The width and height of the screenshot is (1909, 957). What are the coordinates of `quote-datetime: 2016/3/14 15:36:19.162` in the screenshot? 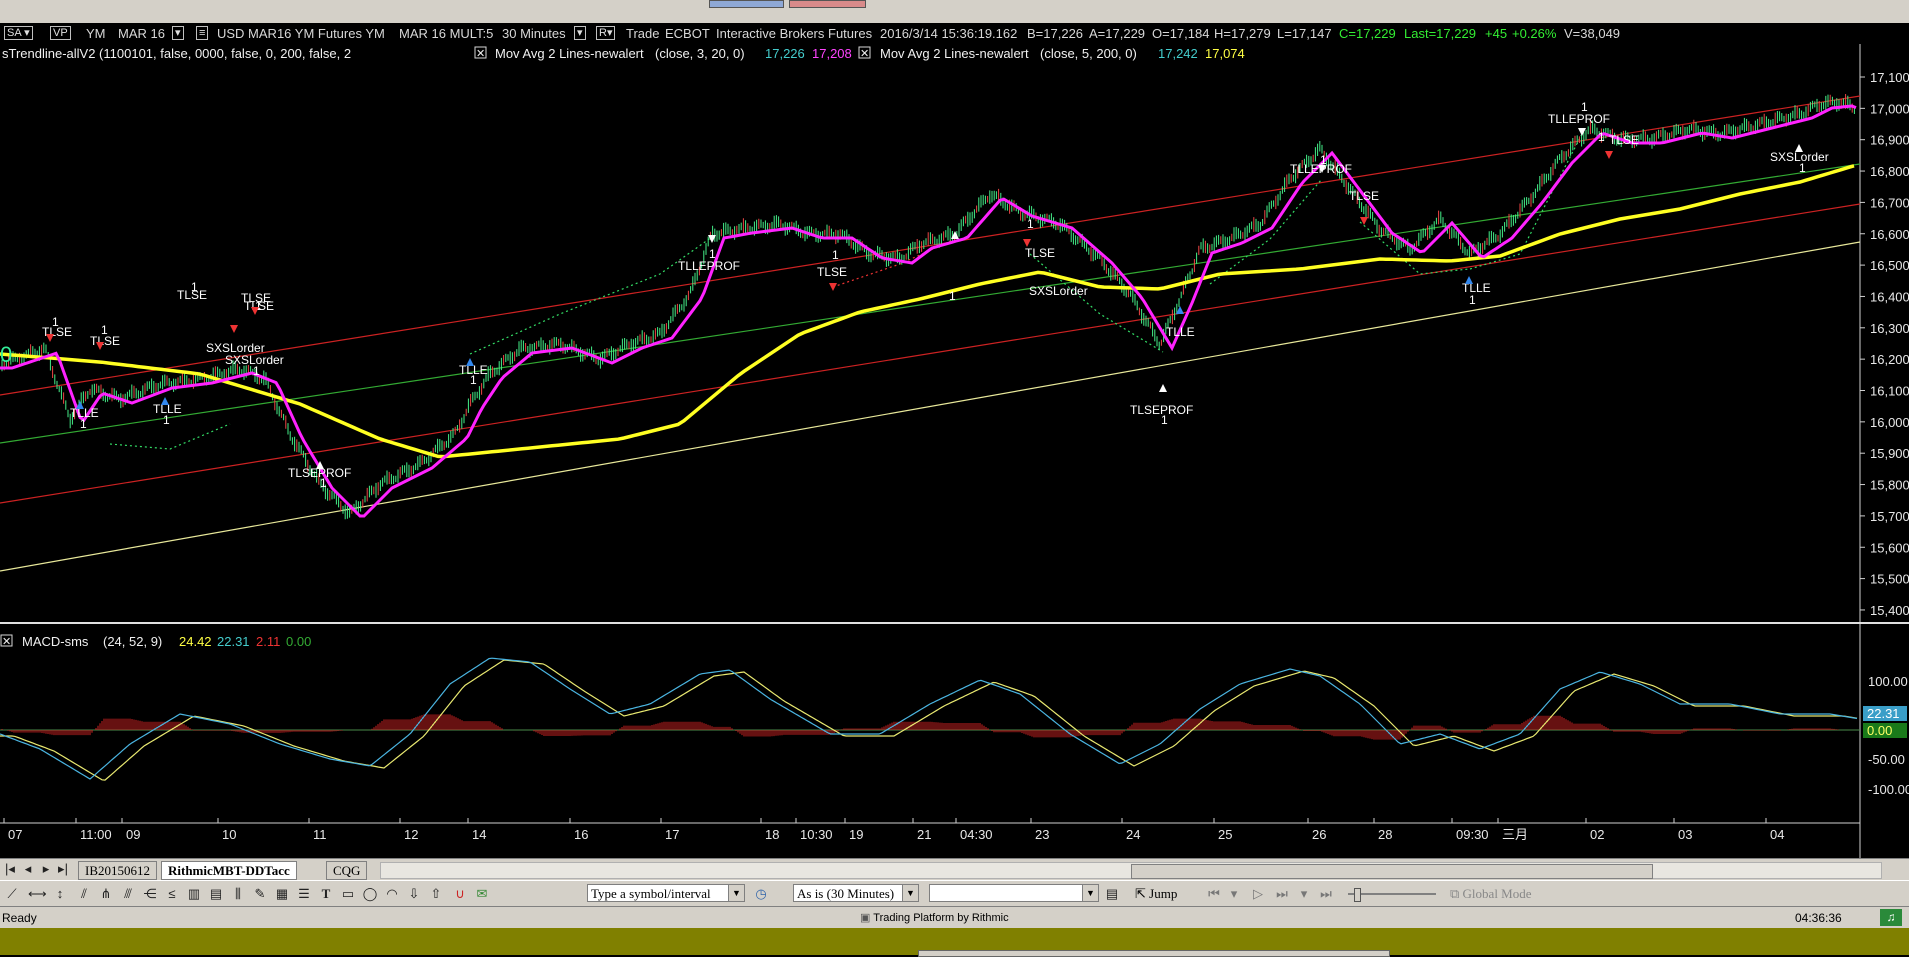 It's located at (949, 33).